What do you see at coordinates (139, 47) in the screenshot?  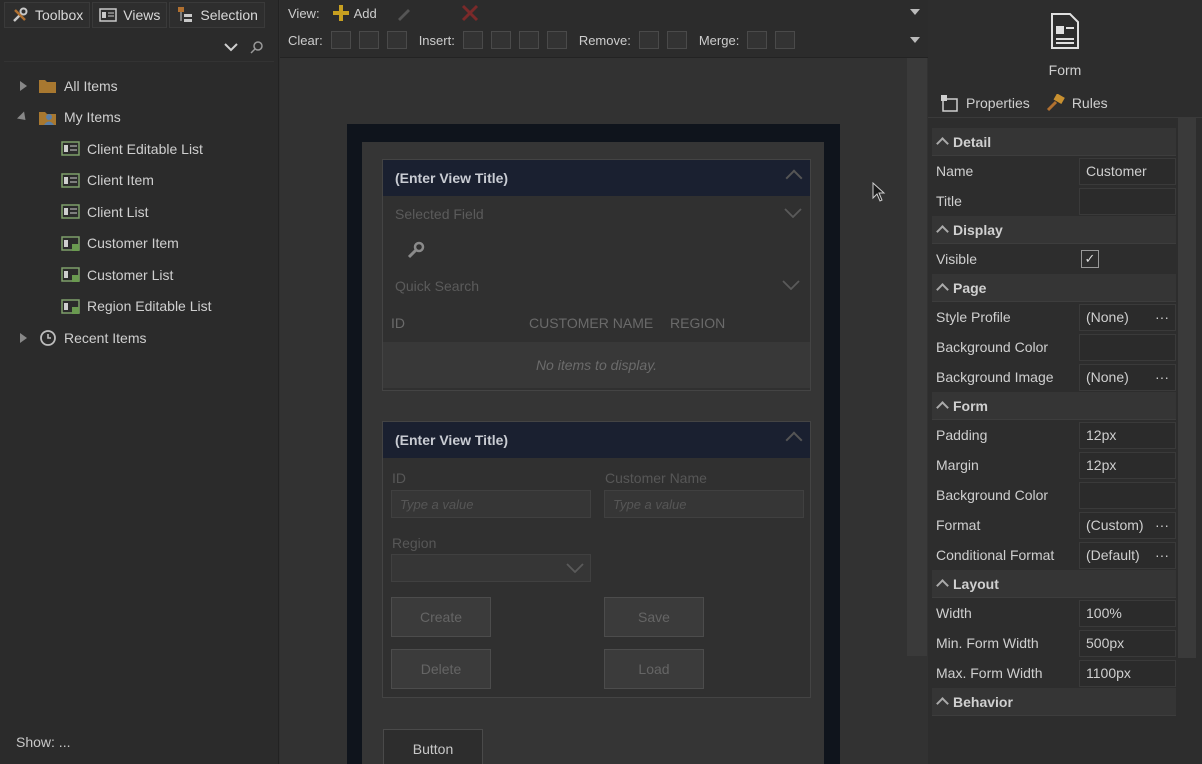 I see `left-search-bar` at bounding box center [139, 47].